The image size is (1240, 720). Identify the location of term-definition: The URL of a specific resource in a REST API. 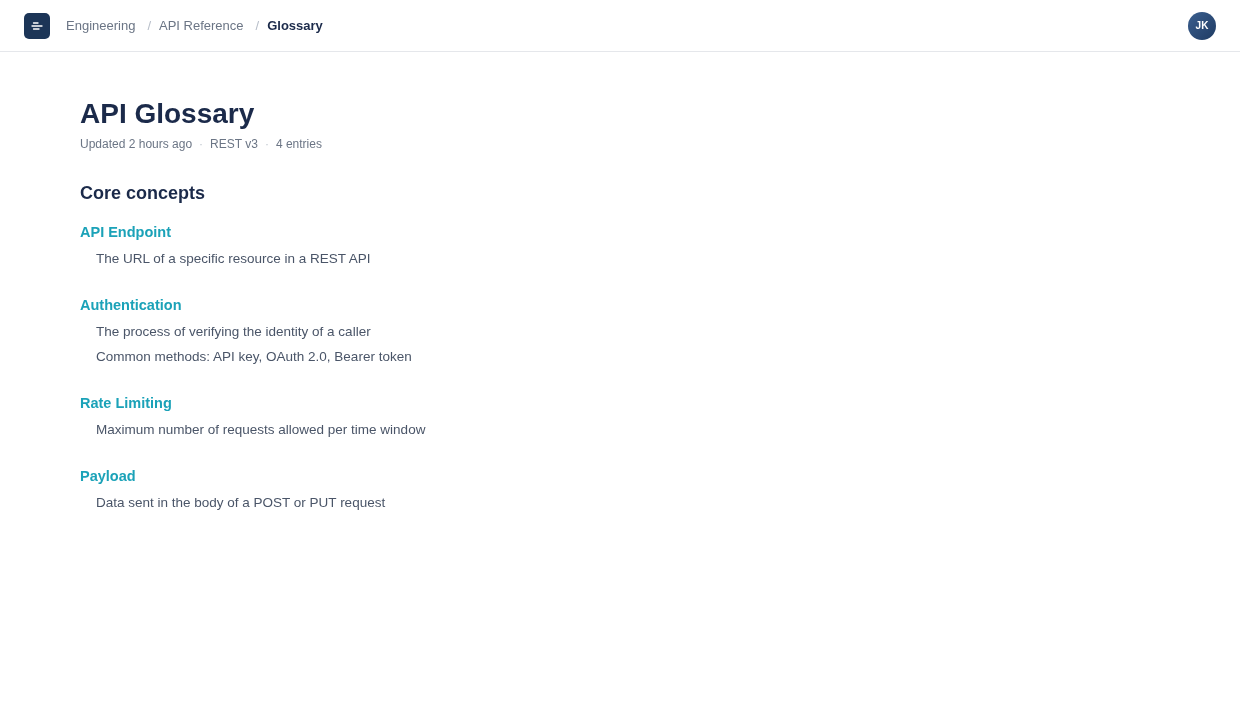
(233, 259).